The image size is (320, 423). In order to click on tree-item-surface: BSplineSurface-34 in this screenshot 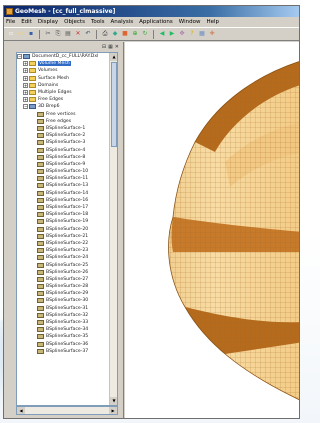, I will do `click(63, 329)`.